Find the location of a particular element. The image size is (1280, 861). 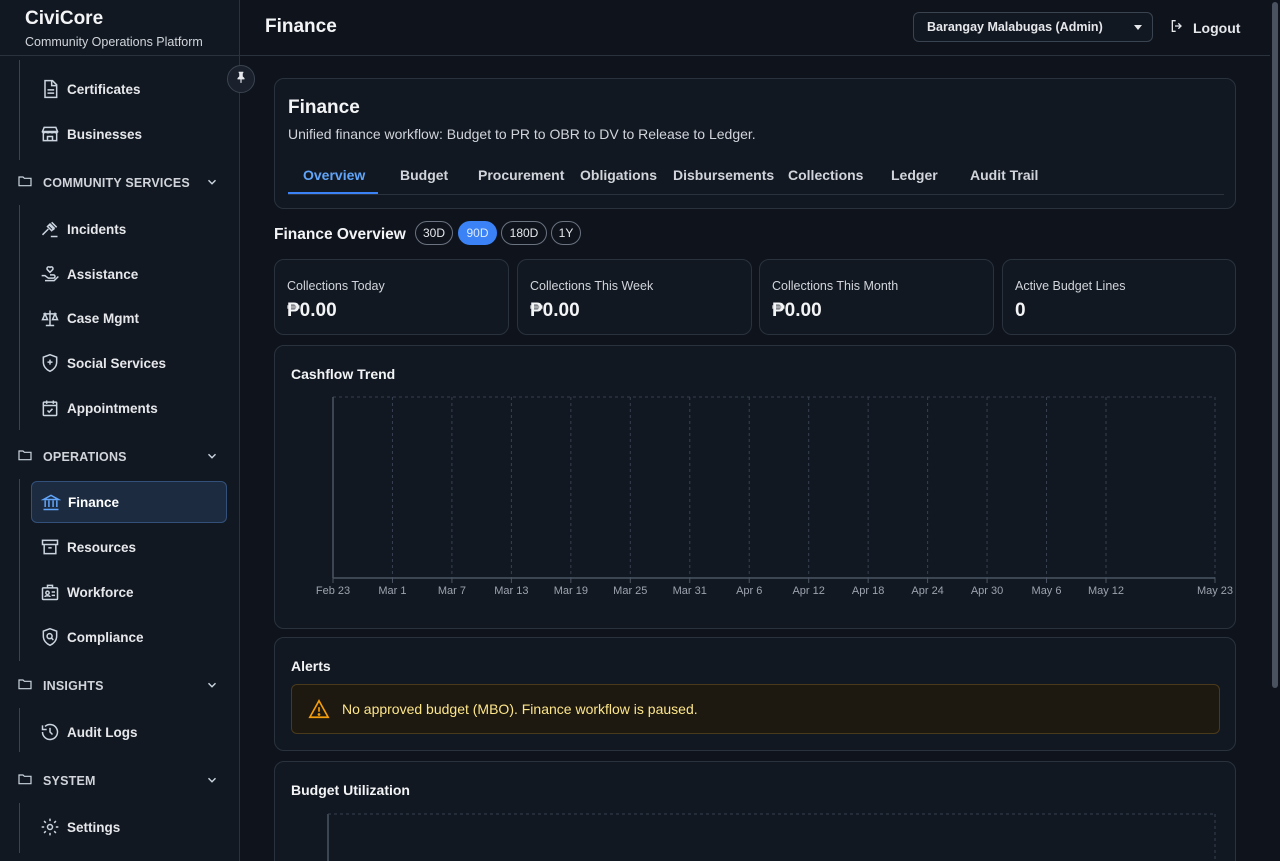

tab-budget: Budget is located at coordinates (424, 175).